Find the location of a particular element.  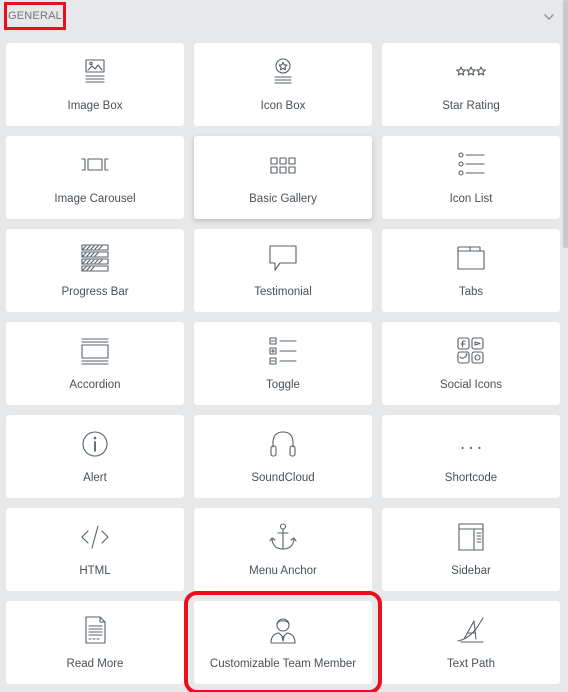

widget-star-rating: Star Rating is located at coordinates (471, 84).